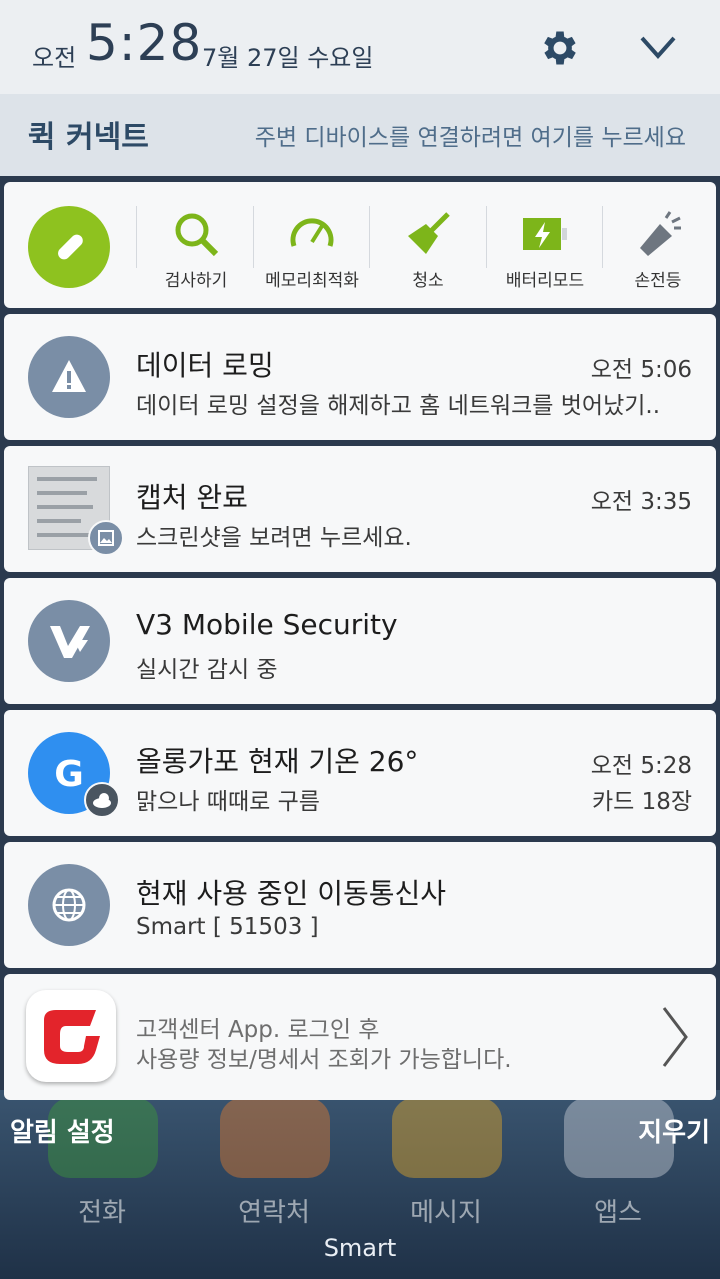 This screenshot has height=1279, width=720. What do you see at coordinates (398, 406) in the screenshot?
I see `notification-text: 데이터 로밍 설정을 해제하고 홈 네트워크를 벗어났기..` at bounding box center [398, 406].